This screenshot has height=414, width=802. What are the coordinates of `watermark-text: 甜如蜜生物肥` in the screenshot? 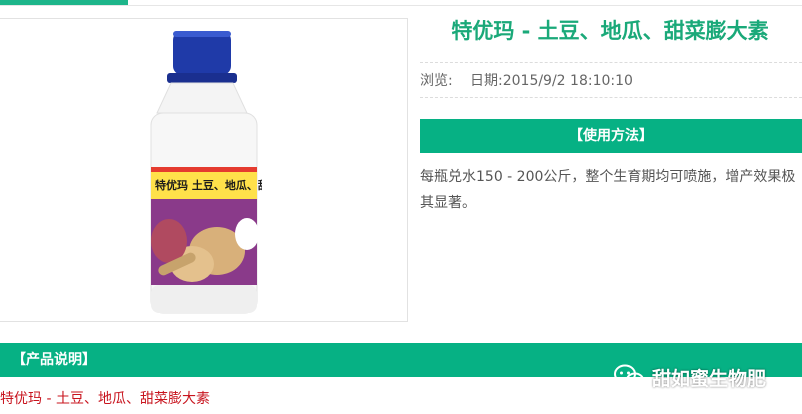 It's located at (709, 378).